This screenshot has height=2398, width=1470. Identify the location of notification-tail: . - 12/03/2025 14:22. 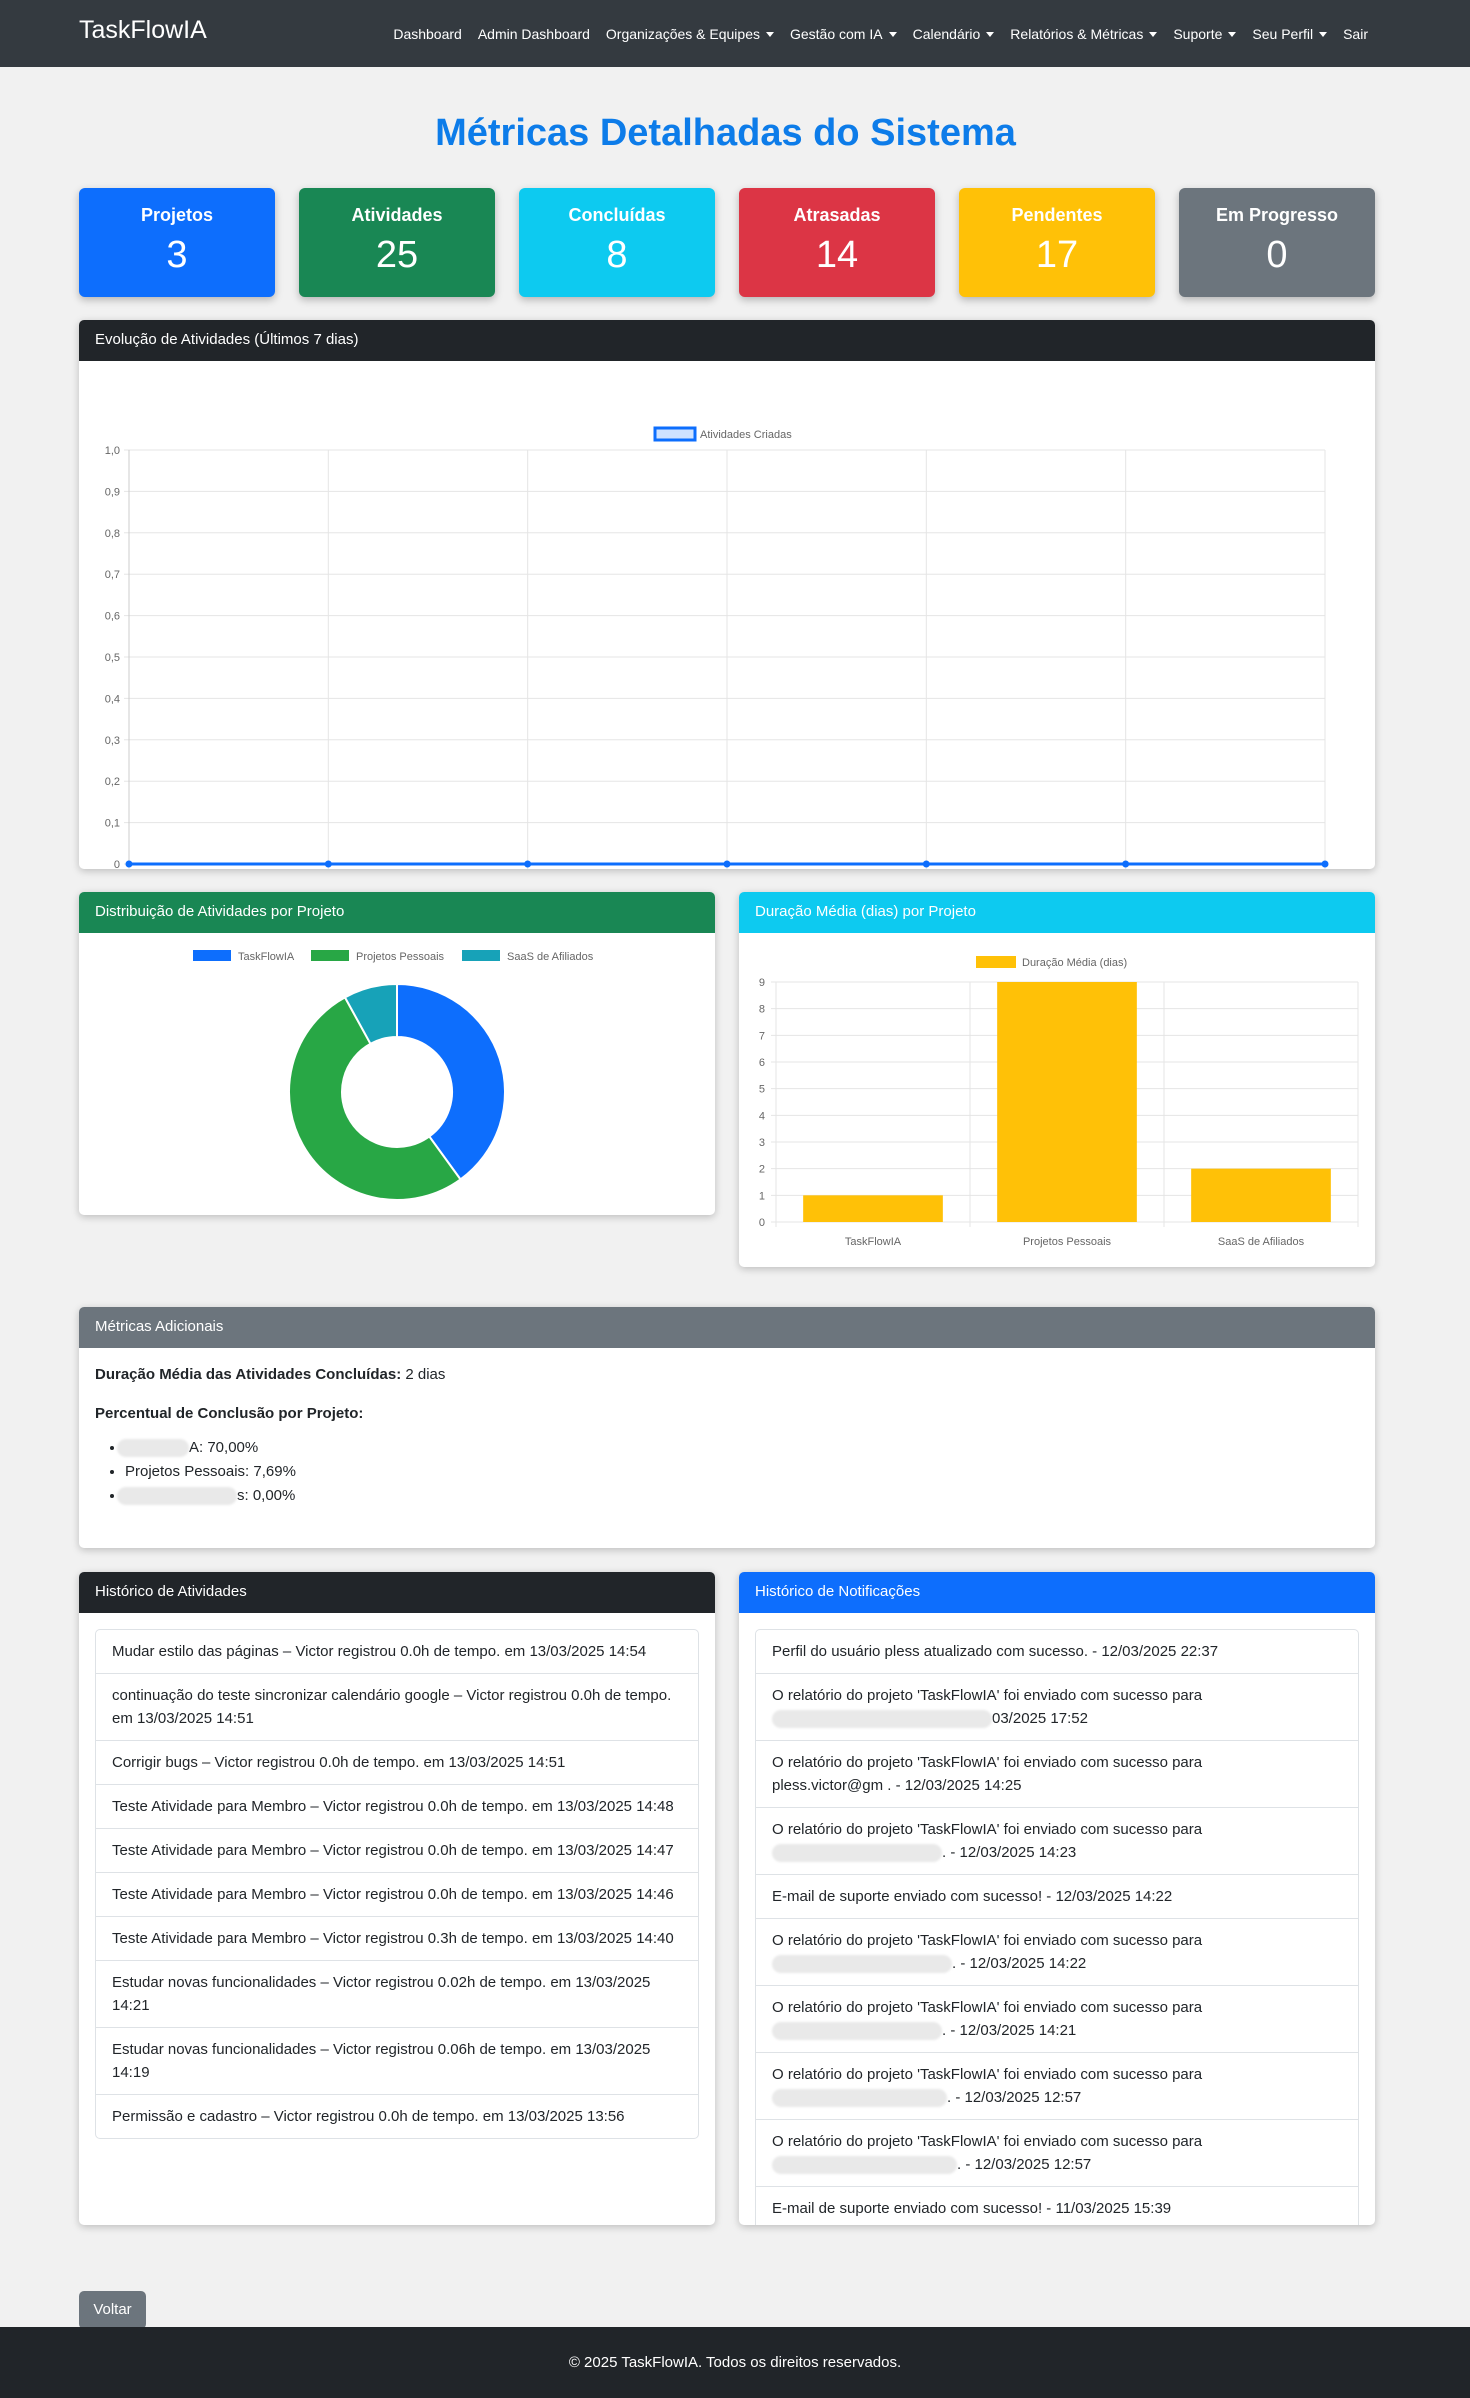
(1019, 1963).